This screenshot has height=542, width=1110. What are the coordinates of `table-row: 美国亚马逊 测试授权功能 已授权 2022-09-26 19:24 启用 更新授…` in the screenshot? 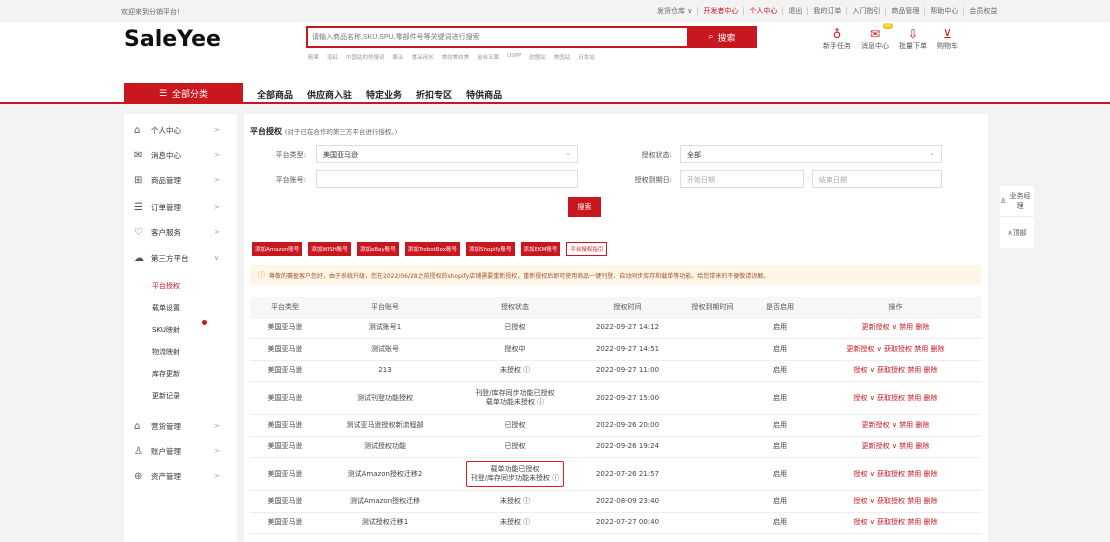 It's located at (615, 447).